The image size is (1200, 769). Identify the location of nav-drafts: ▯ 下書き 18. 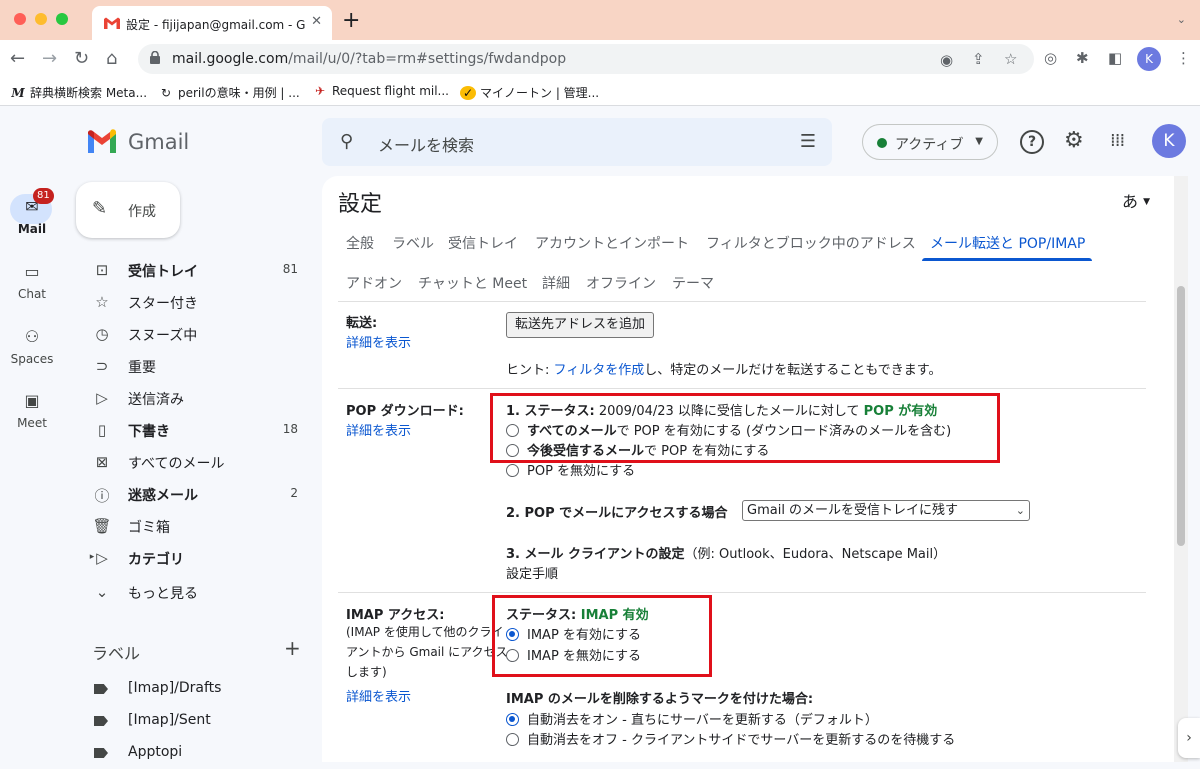
(190, 430).